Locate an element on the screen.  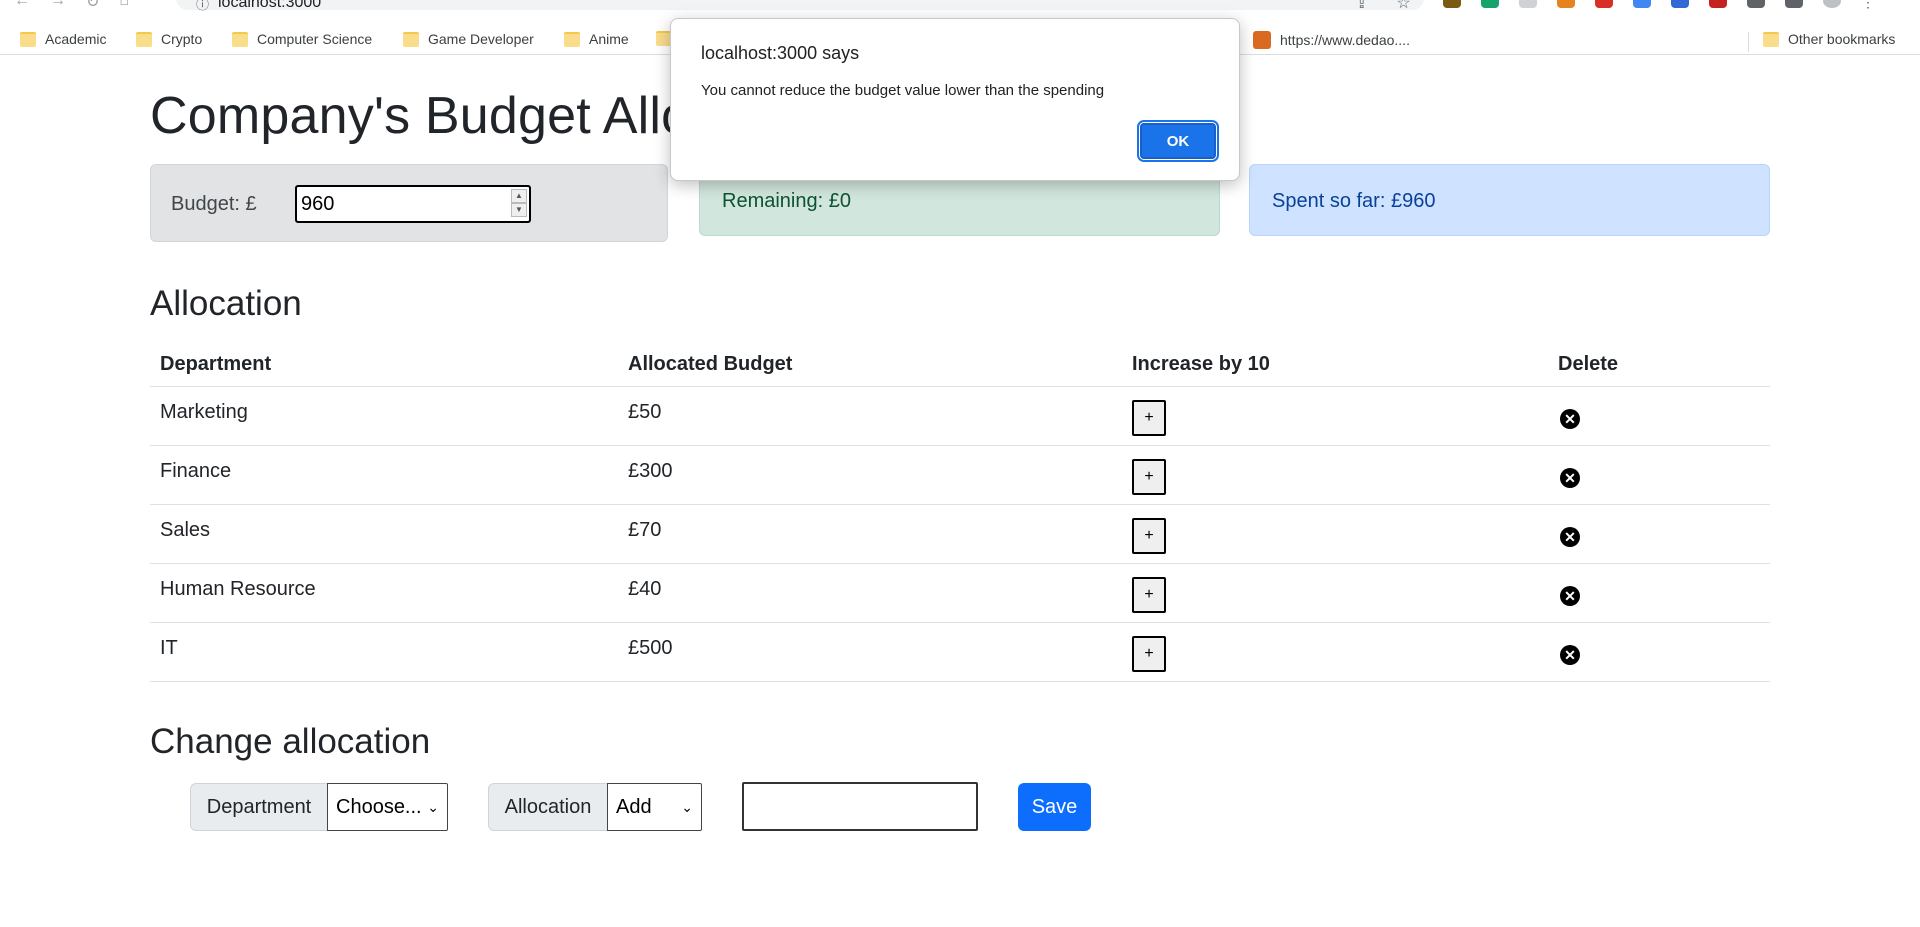
allocation-input-label: Allocation is located at coordinates (548, 807).